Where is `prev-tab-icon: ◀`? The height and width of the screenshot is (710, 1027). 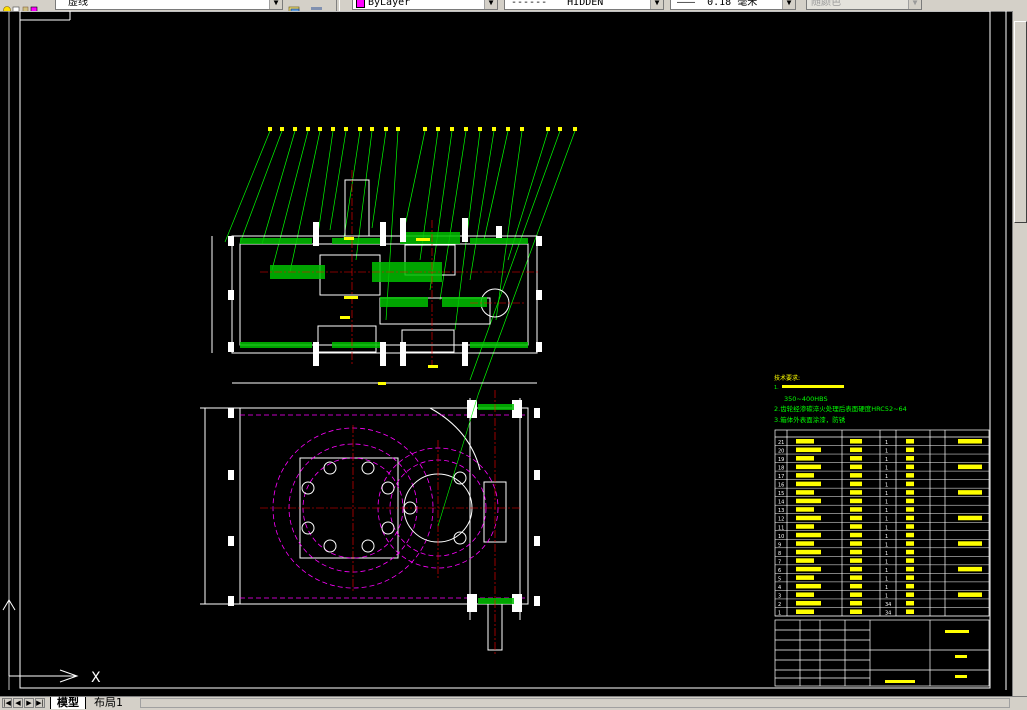
prev-tab-icon: ◀ is located at coordinates (18, 703).